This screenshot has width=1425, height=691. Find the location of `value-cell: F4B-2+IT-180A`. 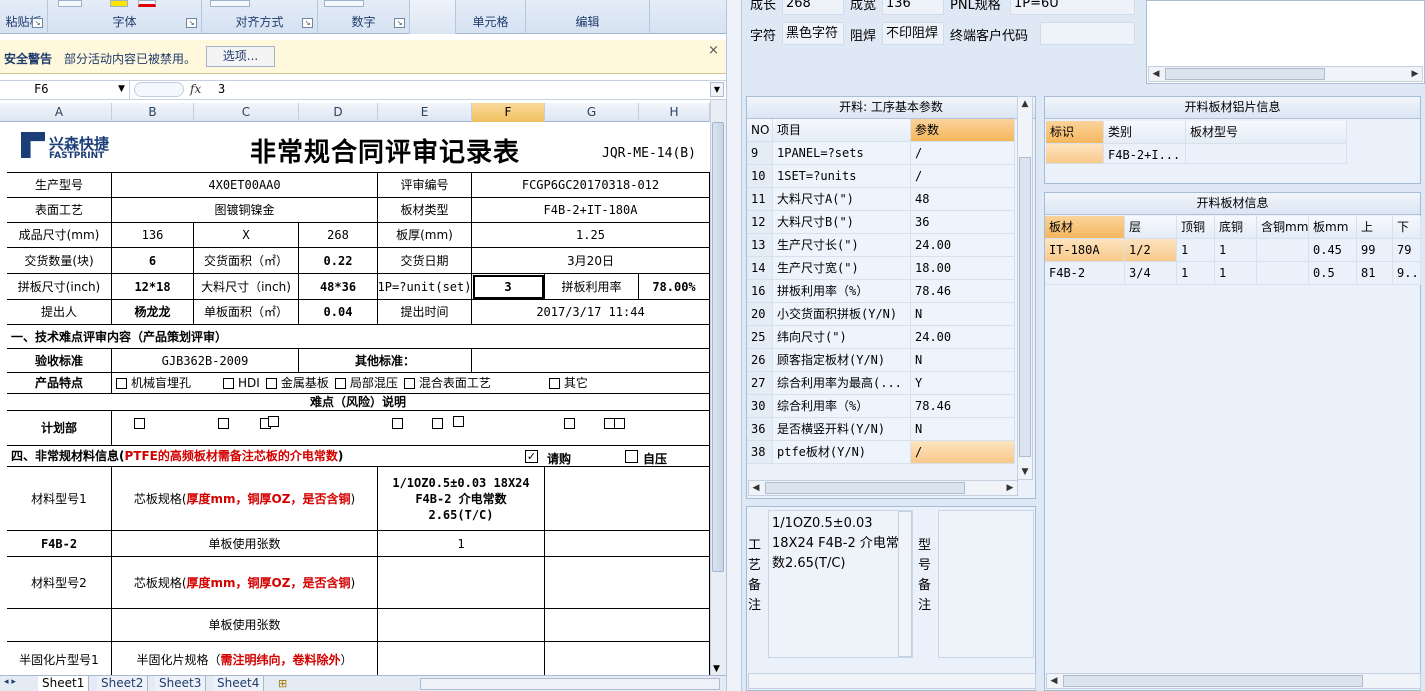

value-cell: F4B-2+IT-180A is located at coordinates (591, 210).